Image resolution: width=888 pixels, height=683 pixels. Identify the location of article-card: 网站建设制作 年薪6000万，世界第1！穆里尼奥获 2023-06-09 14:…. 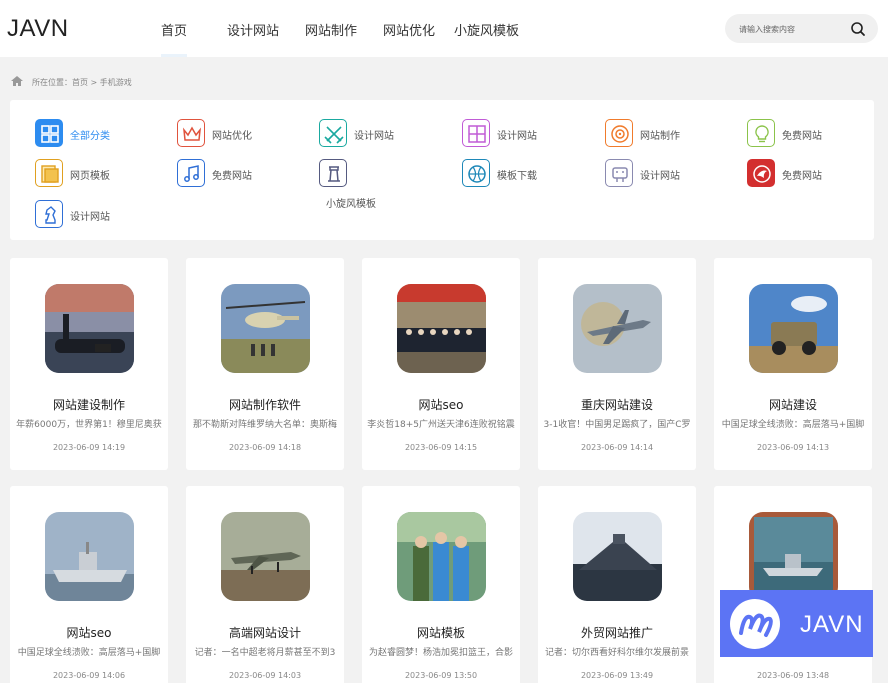
(89, 364).